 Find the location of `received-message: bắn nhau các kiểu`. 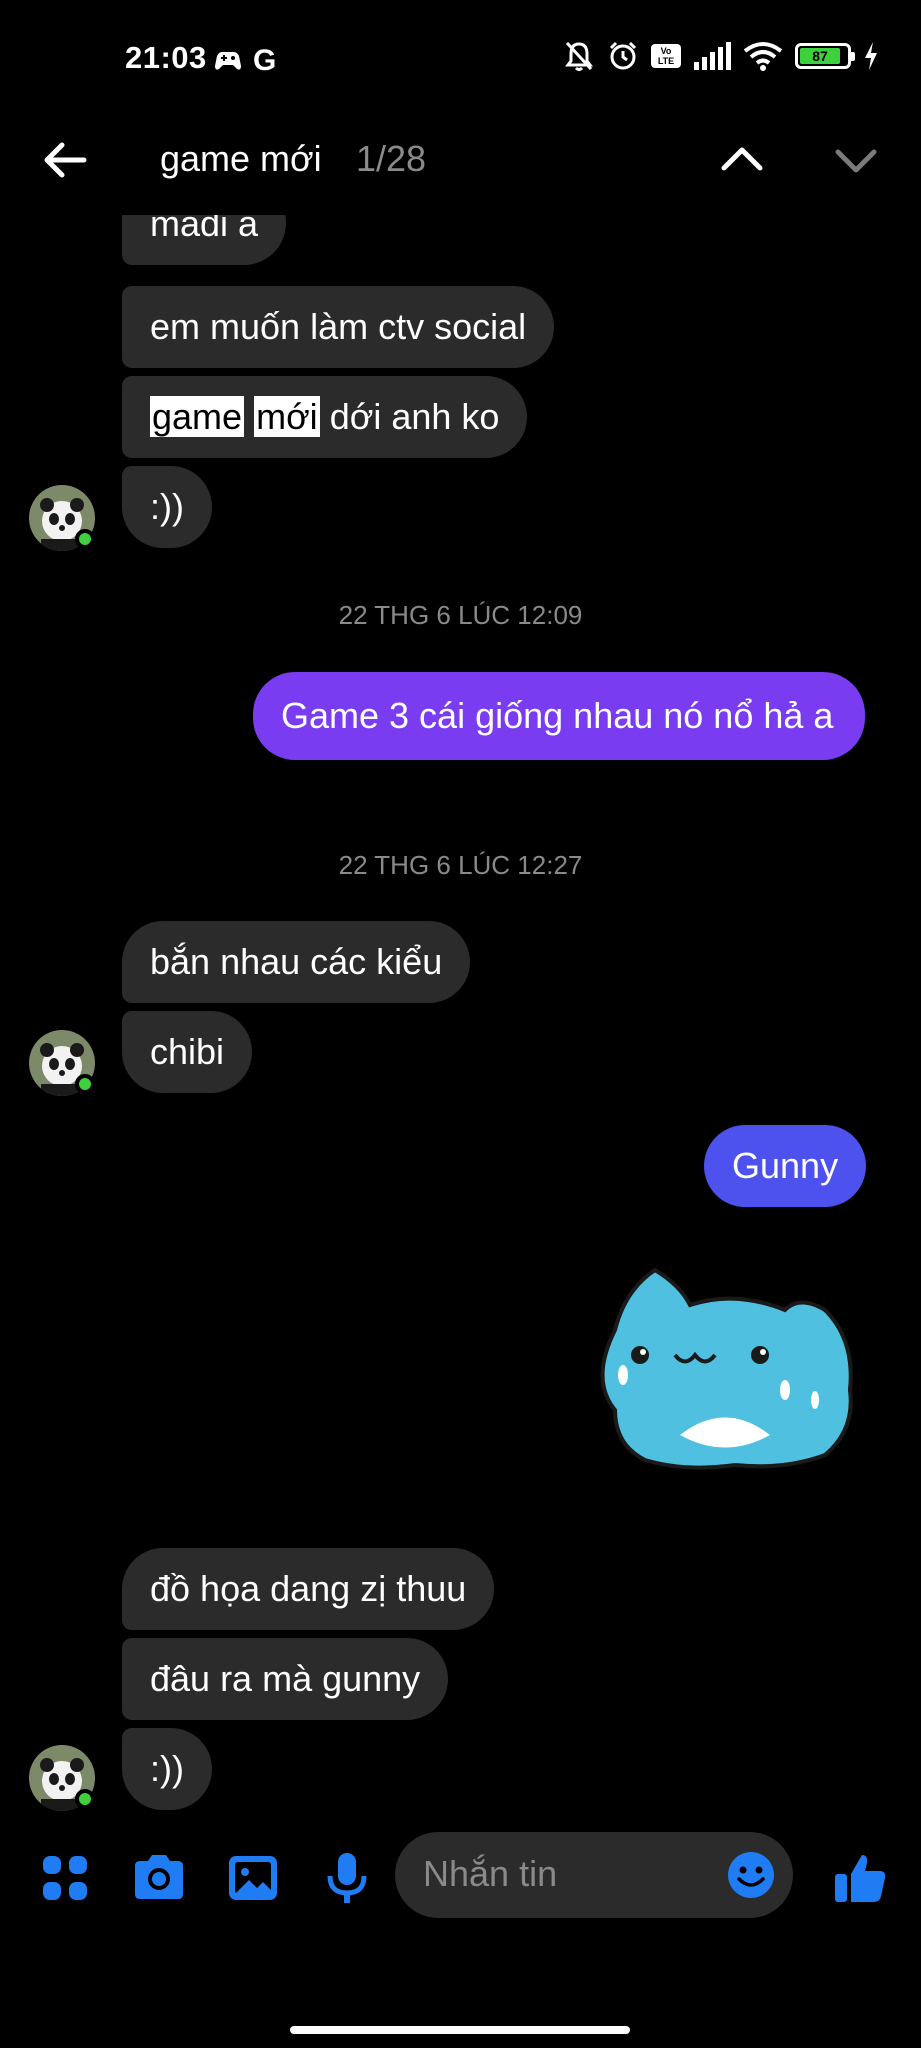

received-message: bắn nhau các kiểu is located at coordinates (296, 962).